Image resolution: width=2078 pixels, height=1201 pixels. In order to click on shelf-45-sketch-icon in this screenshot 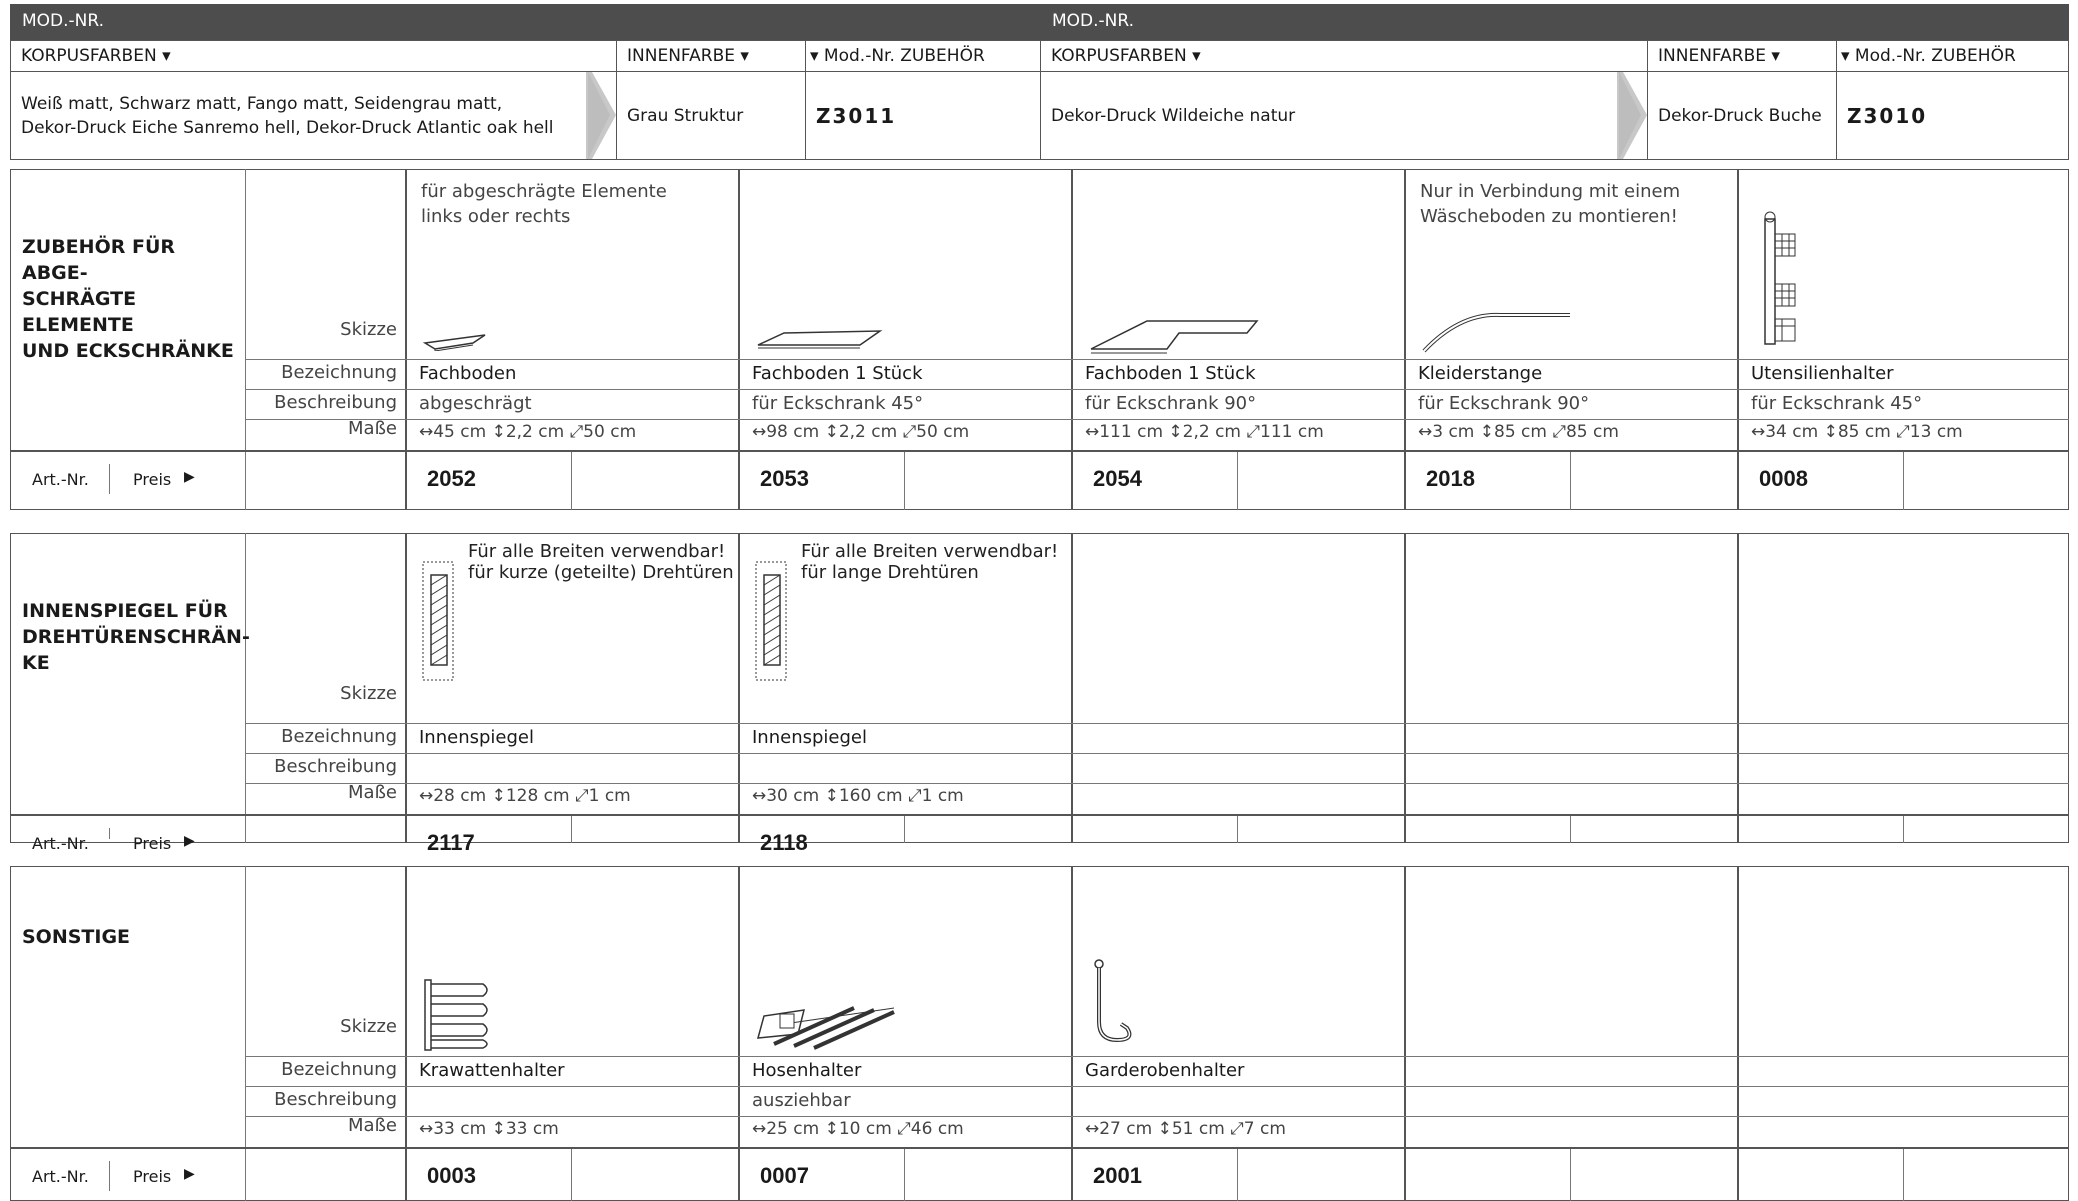, I will do `click(824, 333)`.